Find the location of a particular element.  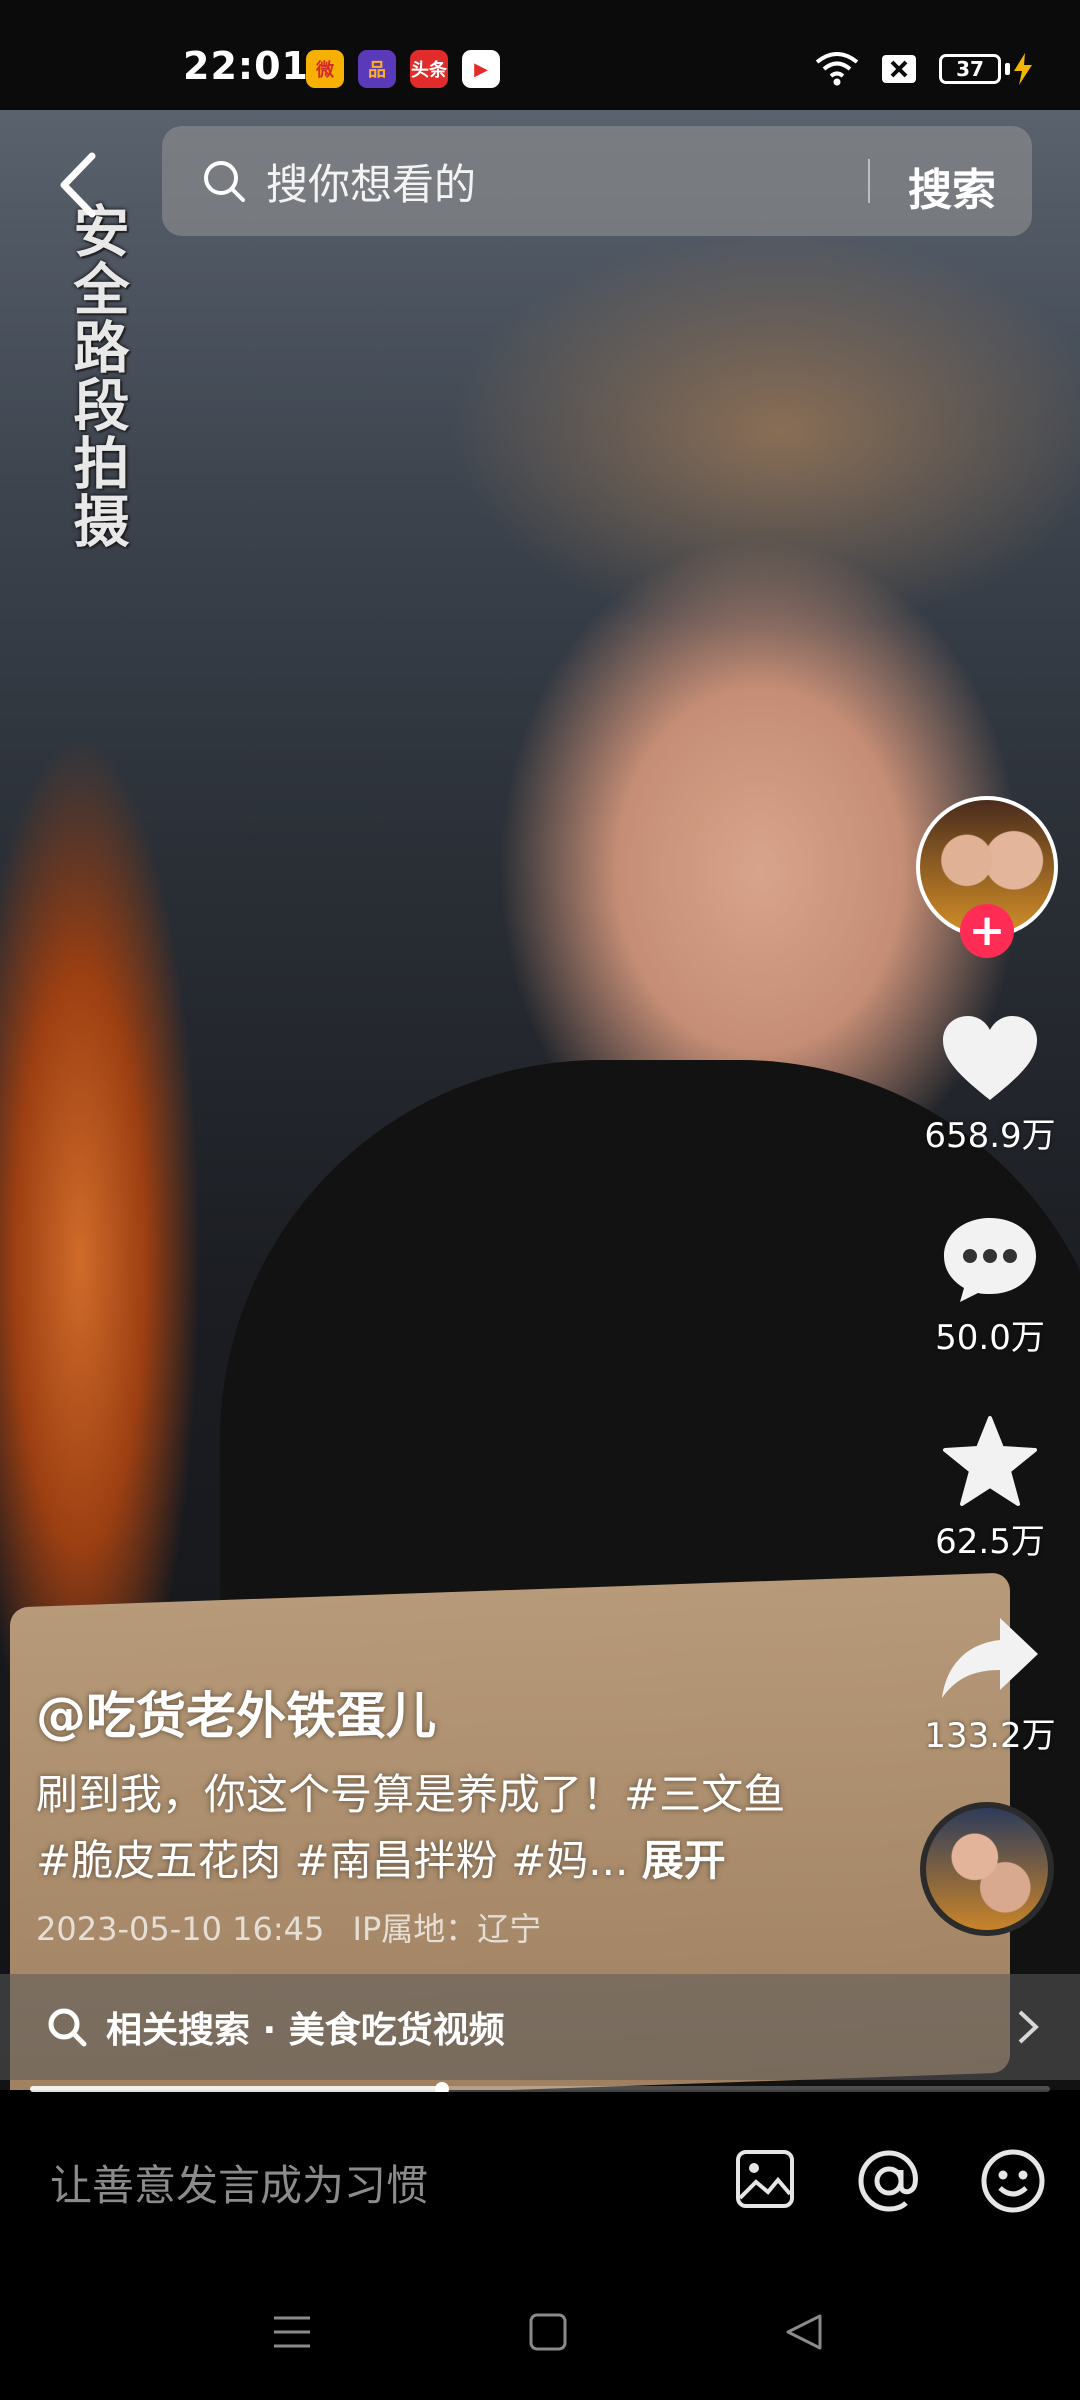

comment-bubble-icon is located at coordinates (990, 1260).